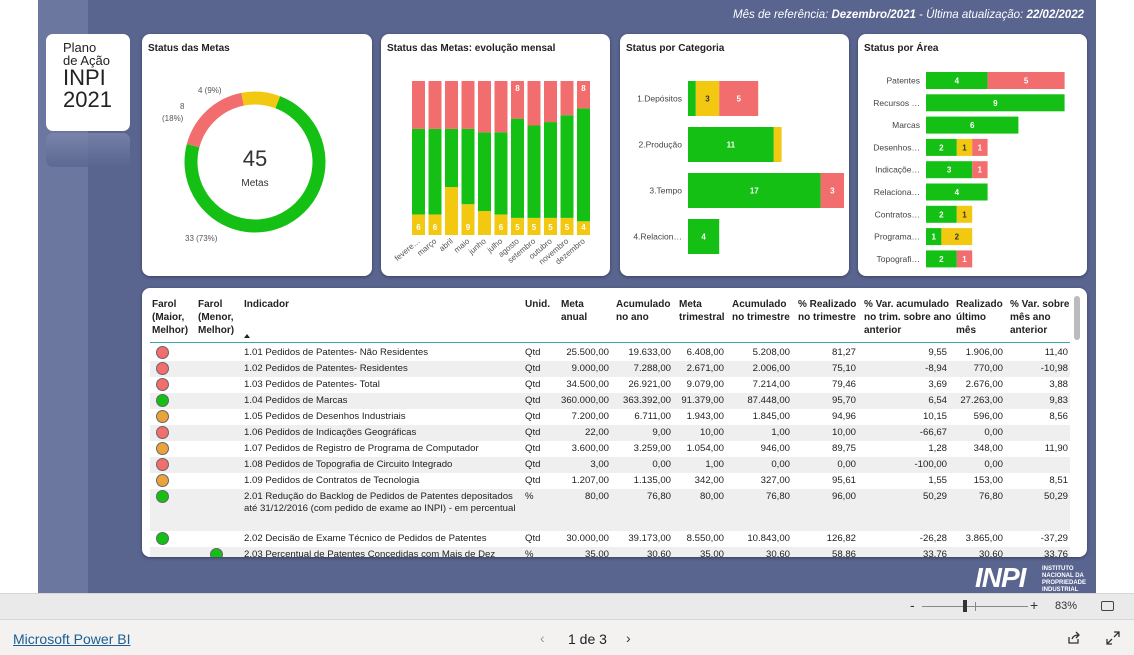 The width and height of the screenshot is (1134, 655). I want to click on cell-rt: 95,61, so click(843, 480).